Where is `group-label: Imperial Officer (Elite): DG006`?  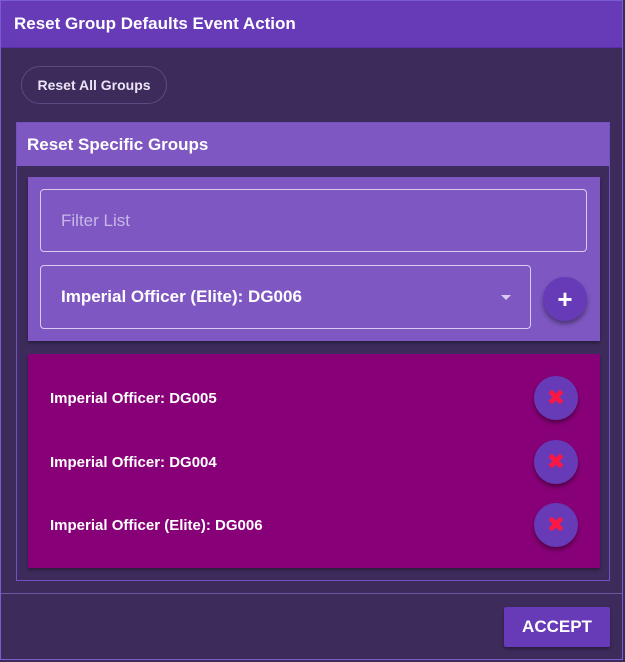
group-label: Imperial Officer (Elite): DG006 is located at coordinates (156, 525).